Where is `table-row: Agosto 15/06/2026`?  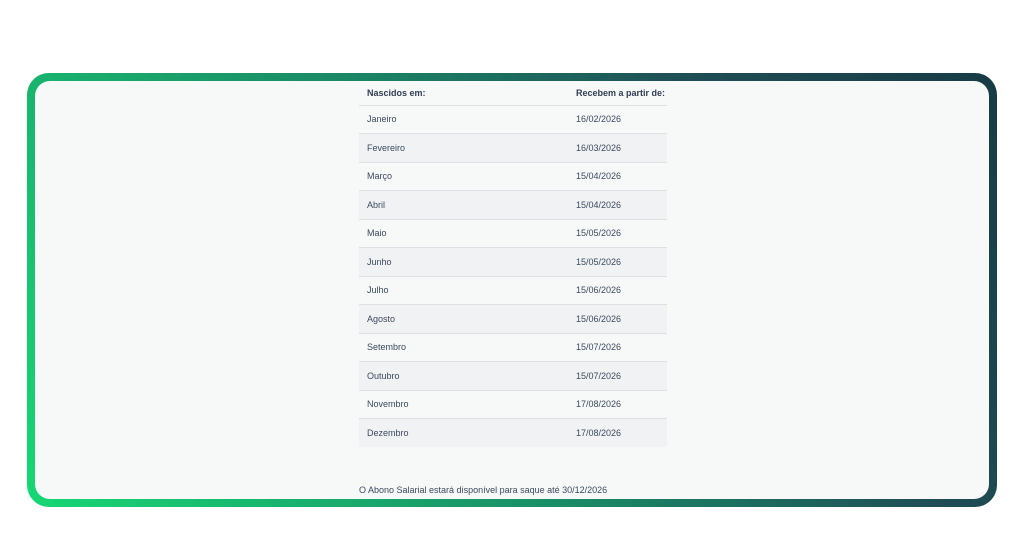
table-row: Agosto 15/06/2026 is located at coordinates (513, 318).